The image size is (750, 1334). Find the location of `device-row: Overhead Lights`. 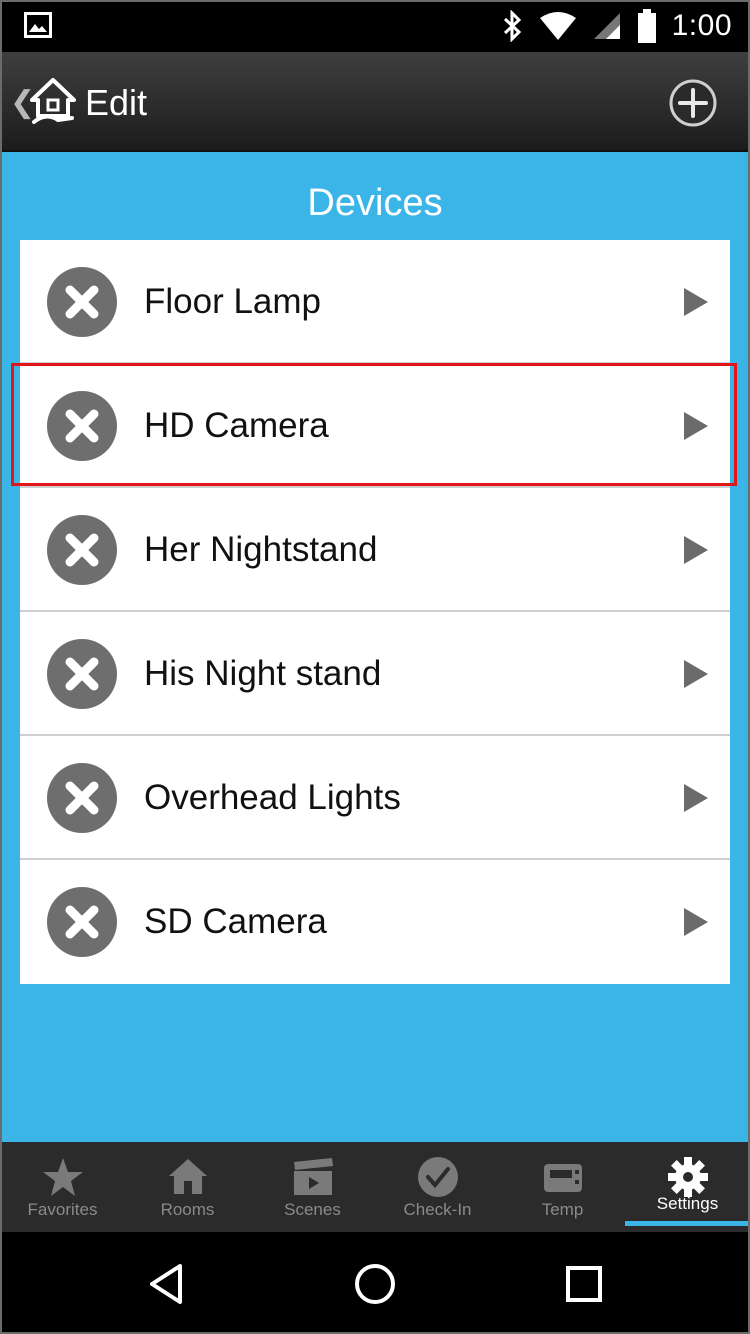

device-row: Overhead Lights is located at coordinates (375, 798).